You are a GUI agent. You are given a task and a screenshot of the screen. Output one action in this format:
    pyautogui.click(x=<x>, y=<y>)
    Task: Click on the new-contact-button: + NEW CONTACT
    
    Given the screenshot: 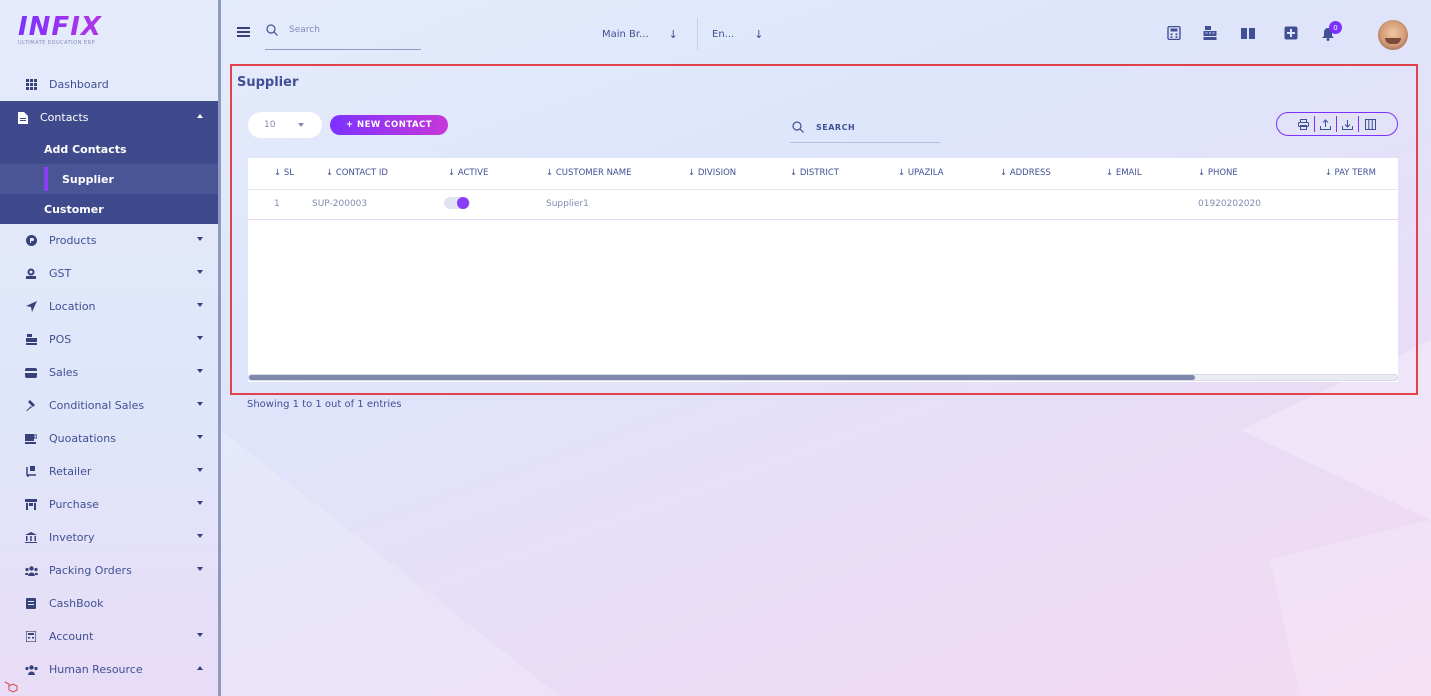 What is the action you would take?
    pyautogui.click(x=389, y=125)
    